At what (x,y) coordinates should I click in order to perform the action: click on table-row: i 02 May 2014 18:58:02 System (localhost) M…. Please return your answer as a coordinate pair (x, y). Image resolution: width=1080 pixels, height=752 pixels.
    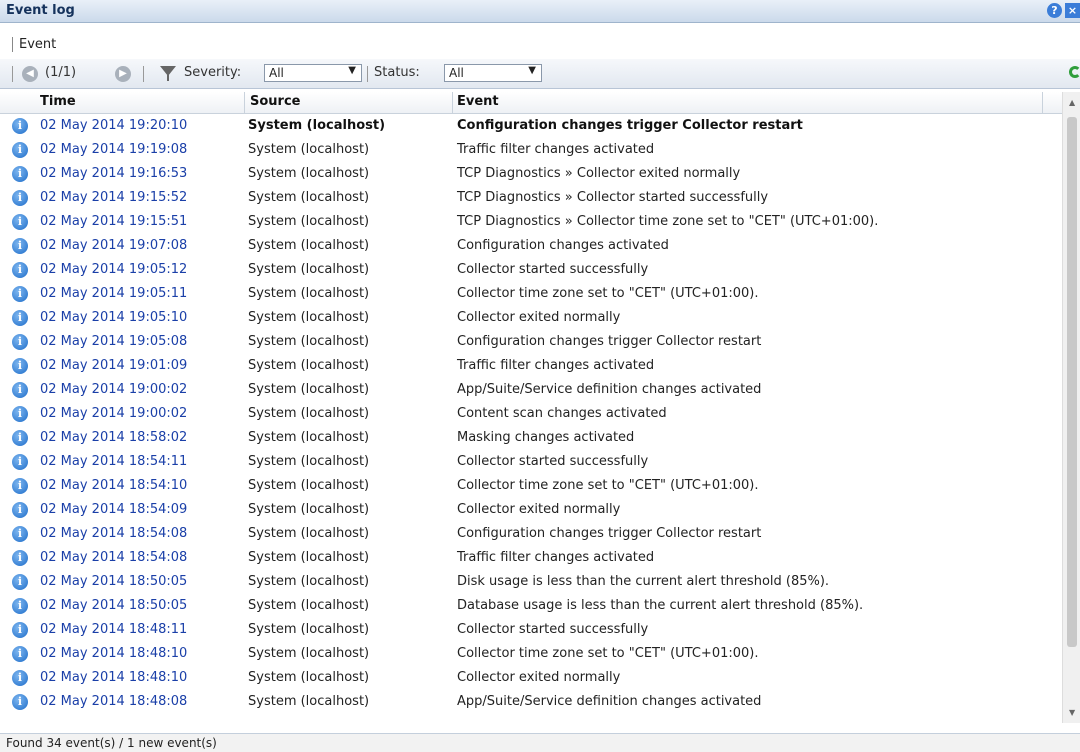
    Looking at the image, I should click on (531, 438).